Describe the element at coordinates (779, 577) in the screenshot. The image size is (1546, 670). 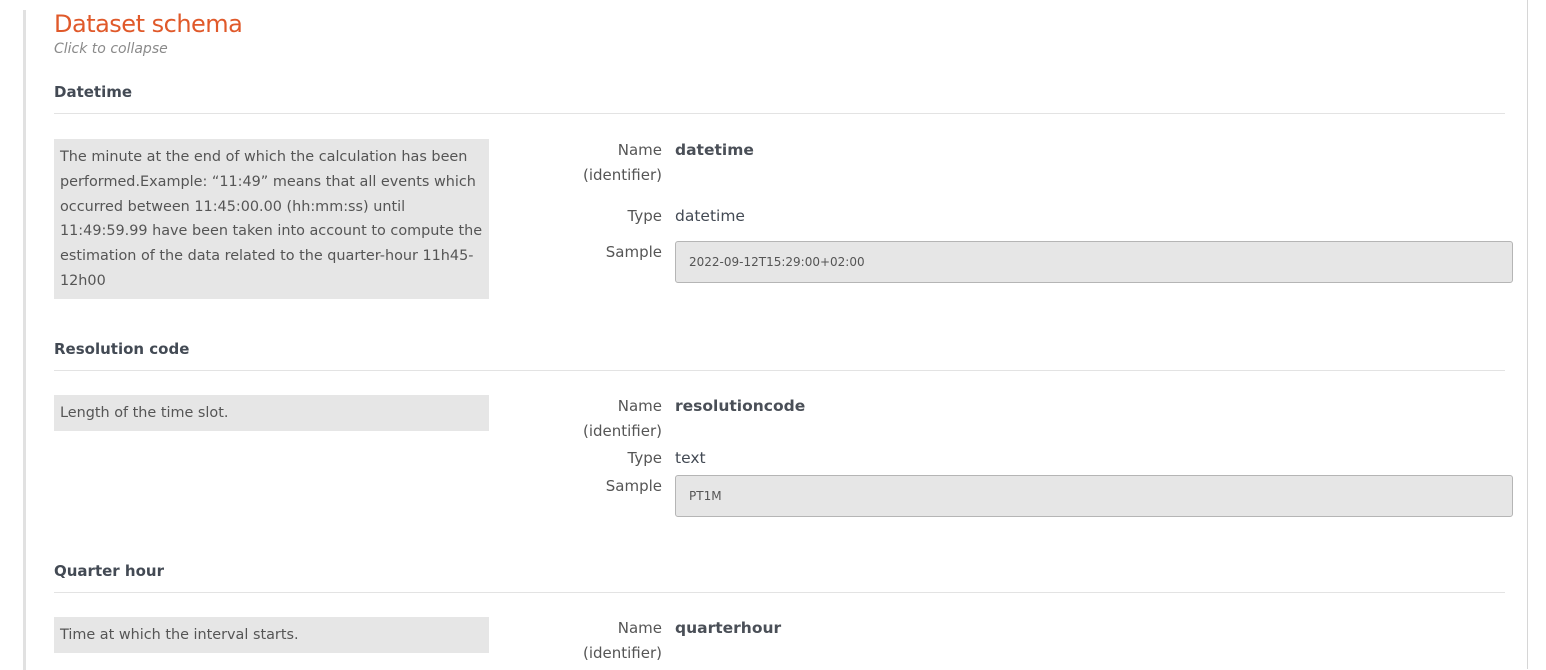
I see `field-title: Quarter hour` at that location.